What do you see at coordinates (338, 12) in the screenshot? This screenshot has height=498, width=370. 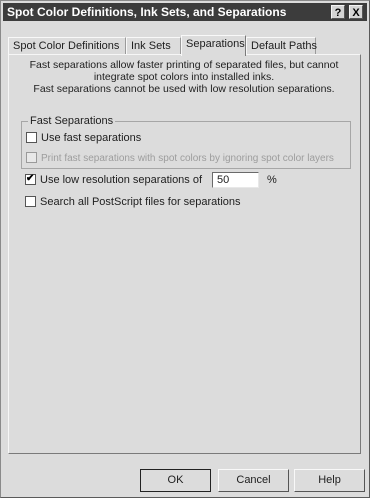 I see `help-title-button: ?` at bounding box center [338, 12].